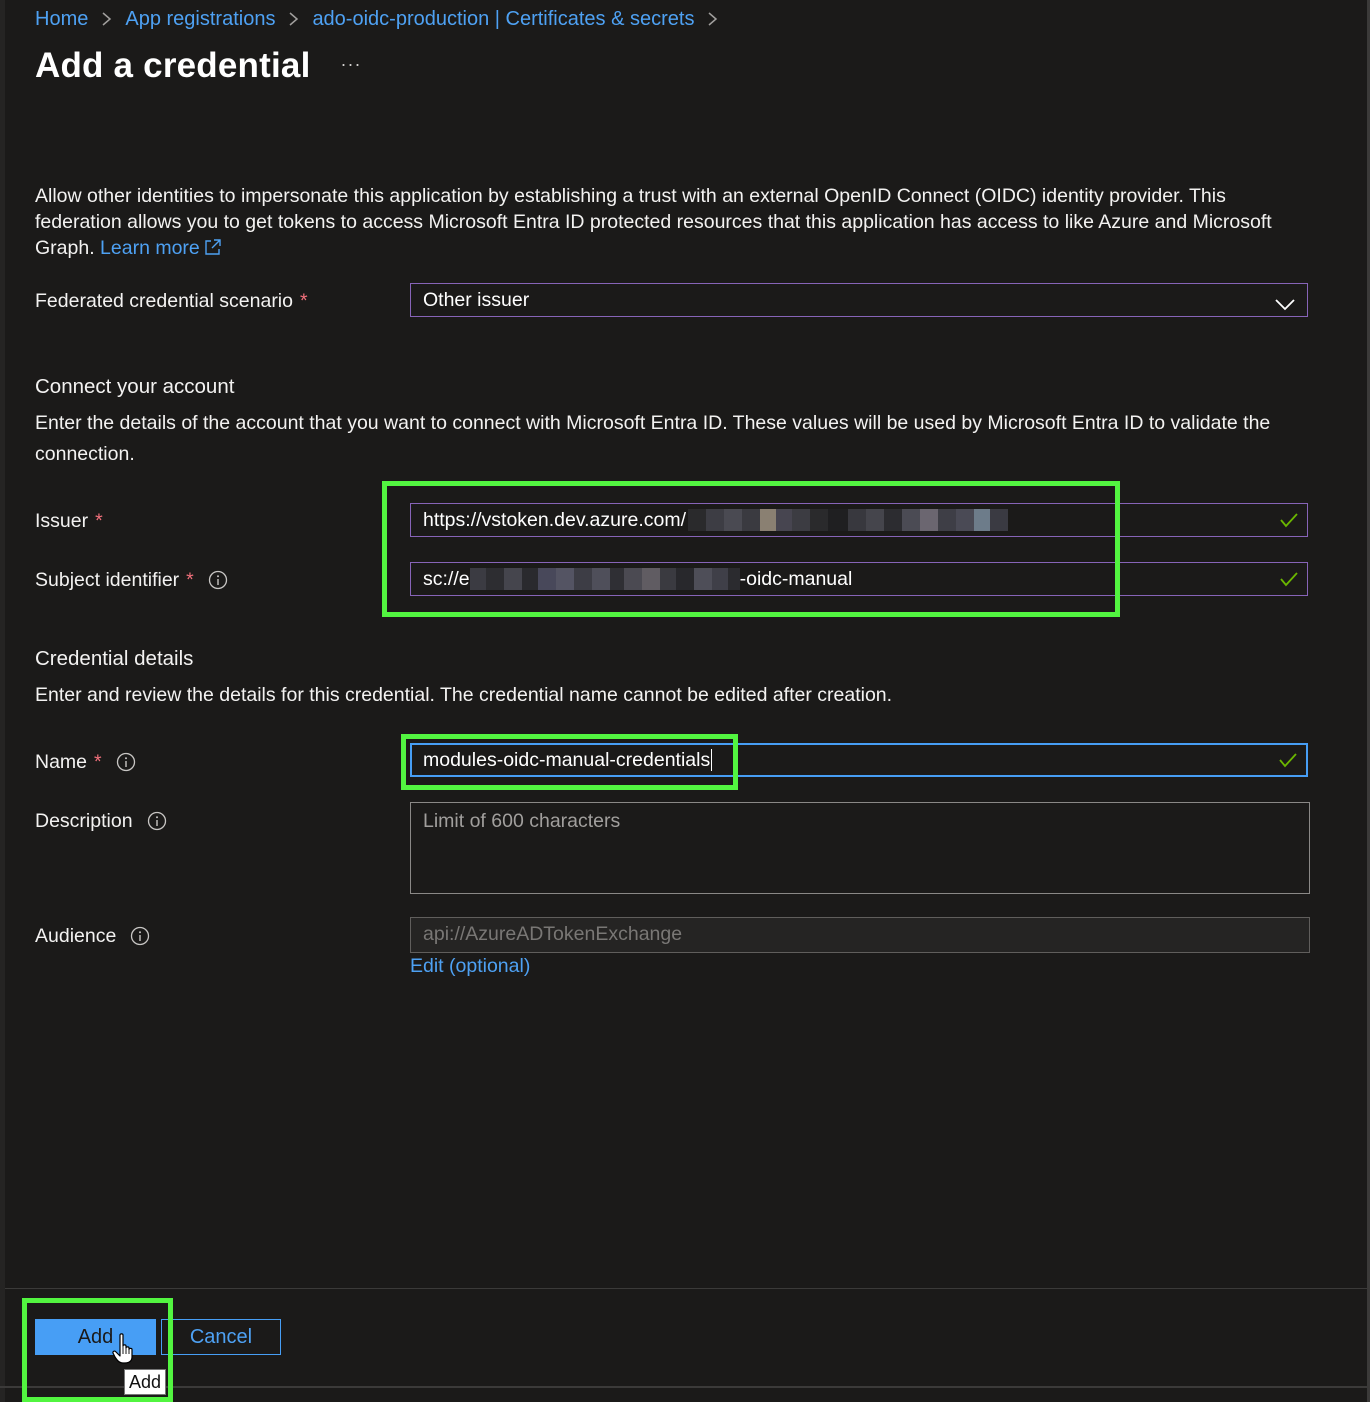 This screenshot has height=1402, width=1370. I want to click on subject-value-prefix: sc://e, so click(446, 578).